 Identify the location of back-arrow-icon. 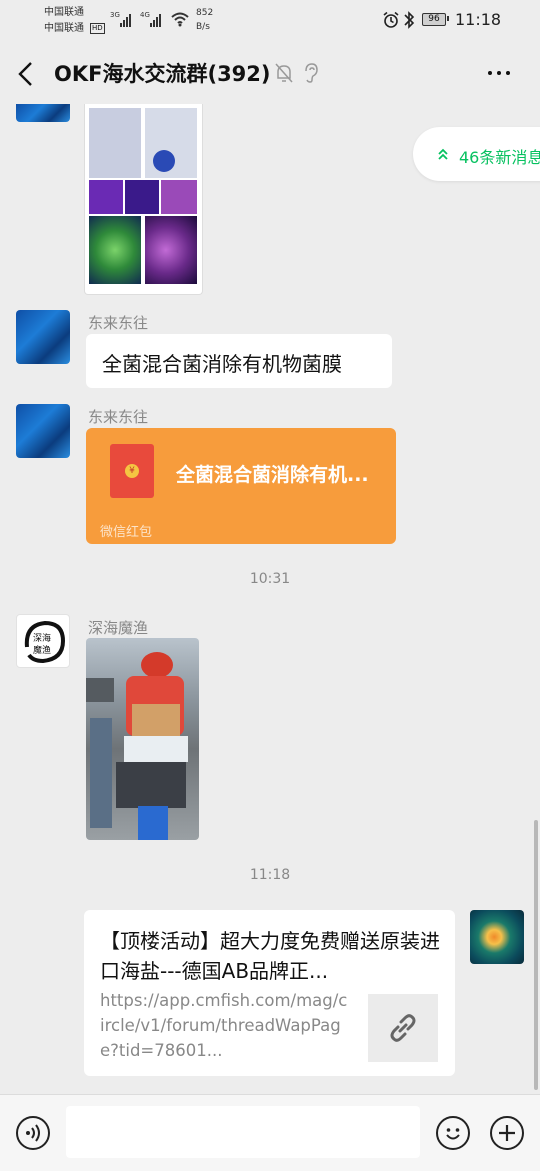
(26, 74).